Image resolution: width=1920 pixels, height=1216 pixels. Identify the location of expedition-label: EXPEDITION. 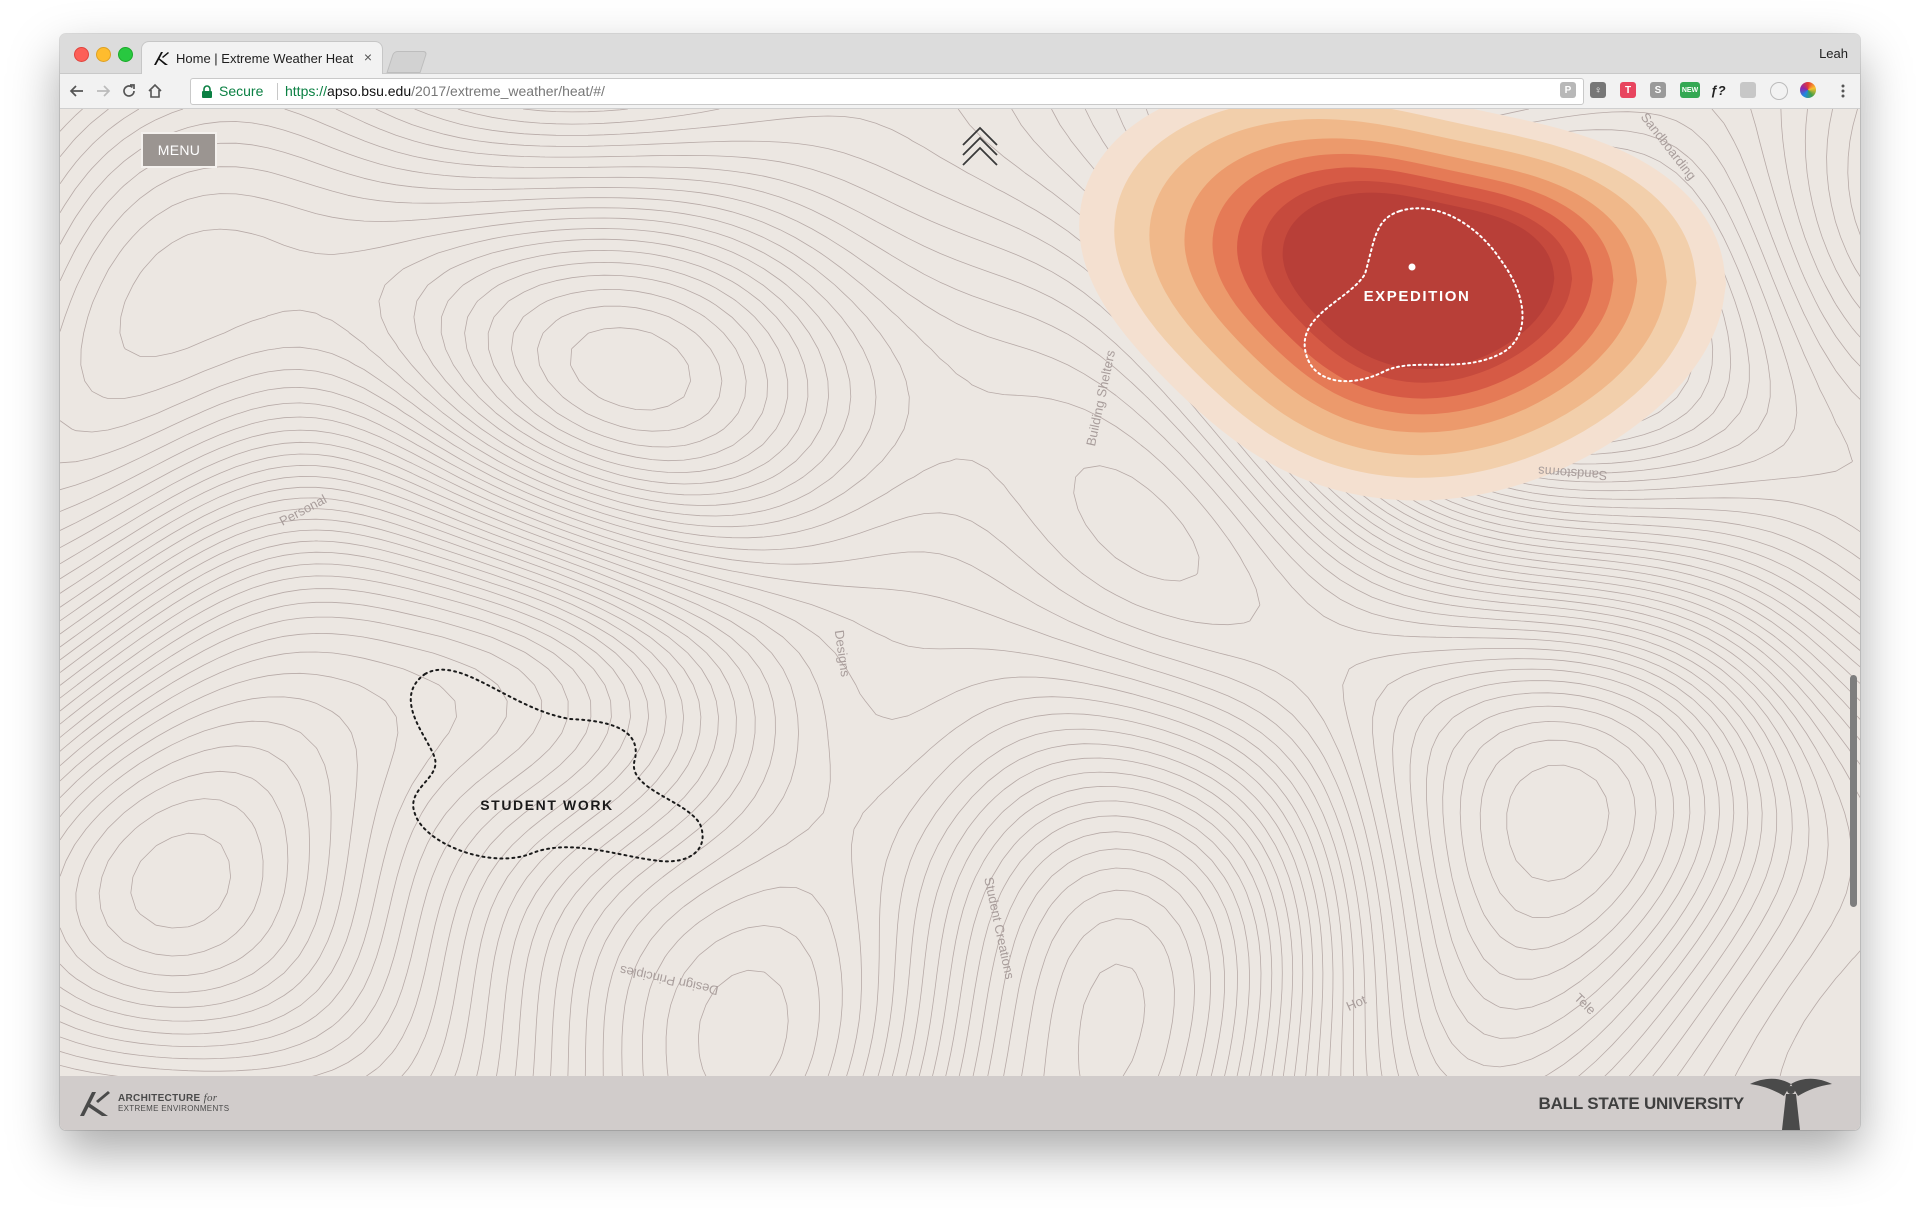
(1417, 296).